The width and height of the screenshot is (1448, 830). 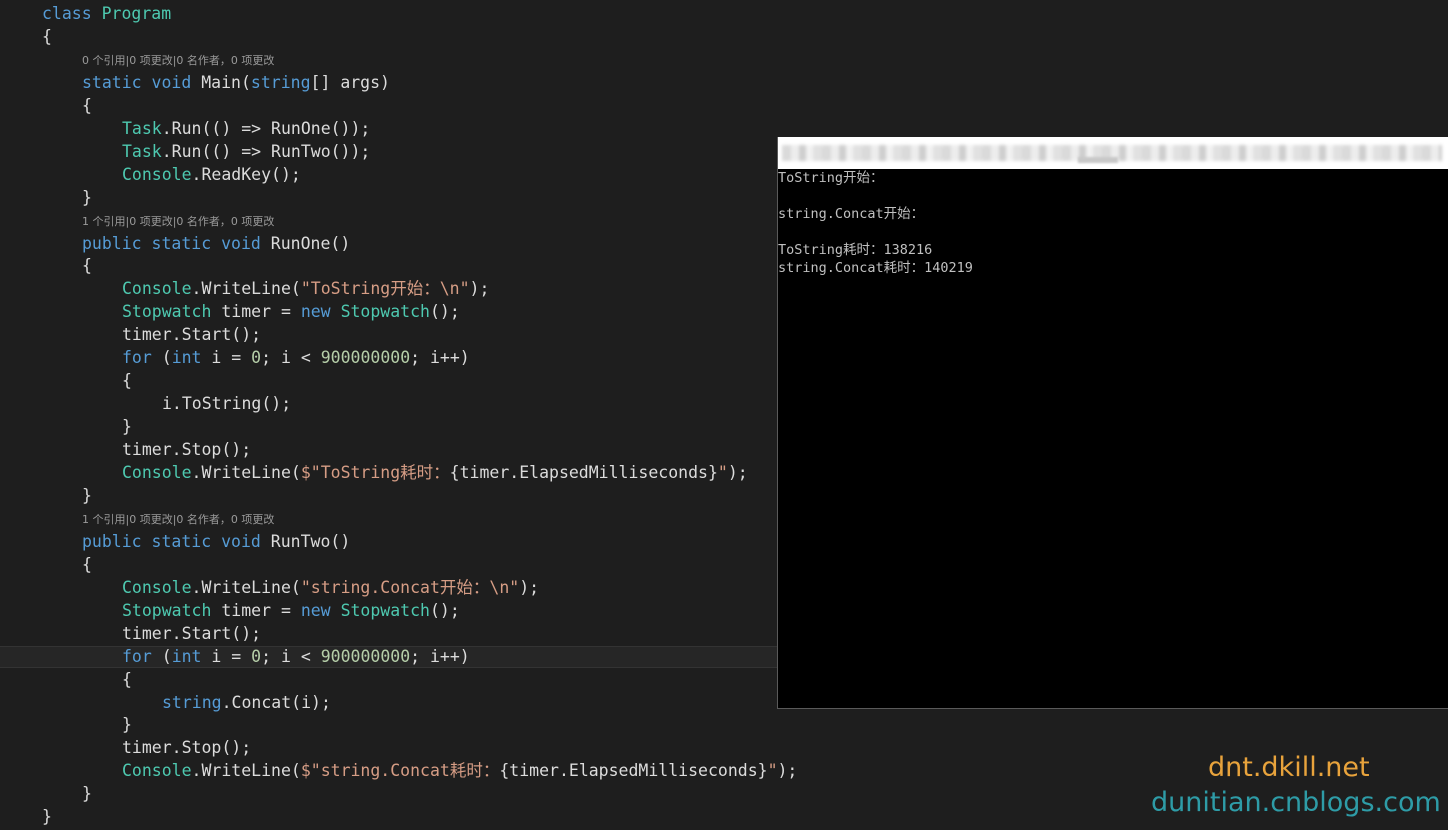 What do you see at coordinates (855, 250) in the screenshot?
I see `console-line: ToString耗时：138216` at bounding box center [855, 250].